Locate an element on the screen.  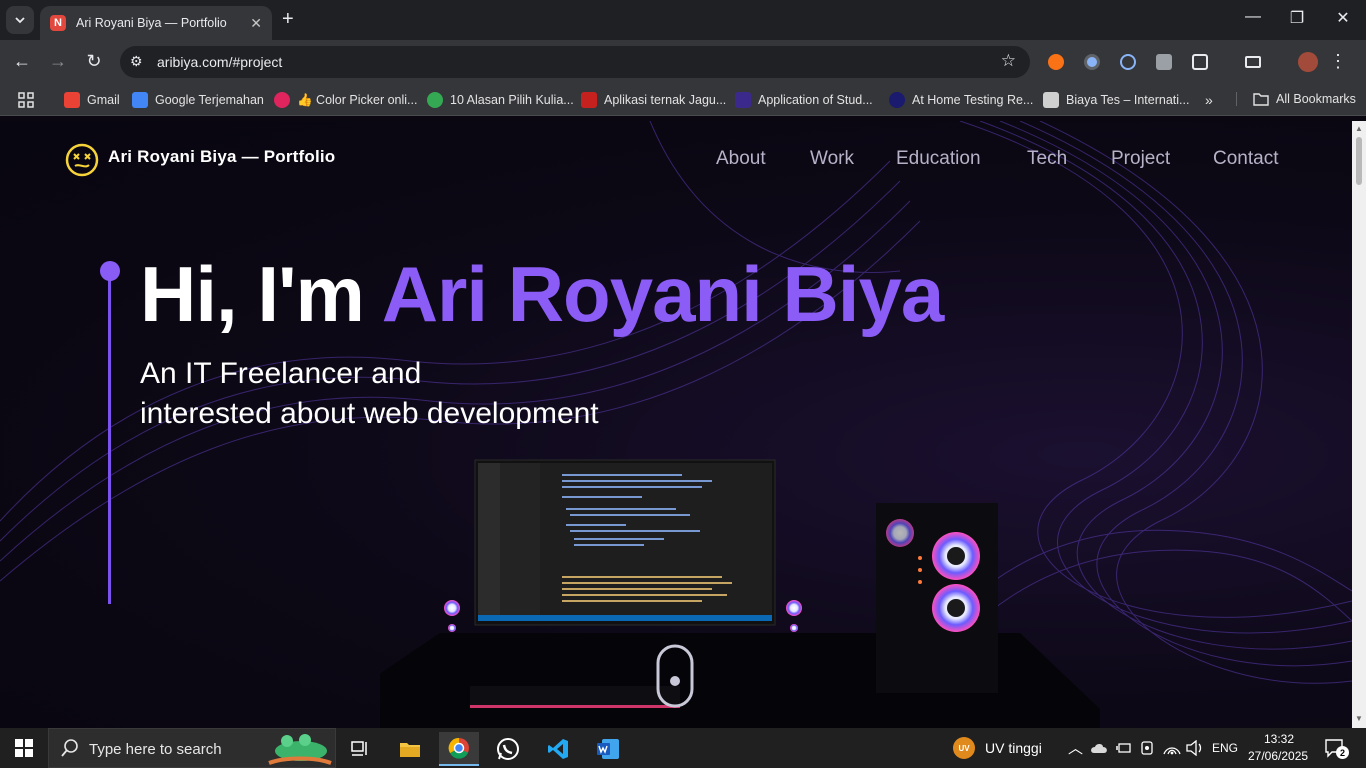
chevron-down-icon is located at coordinates (20, 20).